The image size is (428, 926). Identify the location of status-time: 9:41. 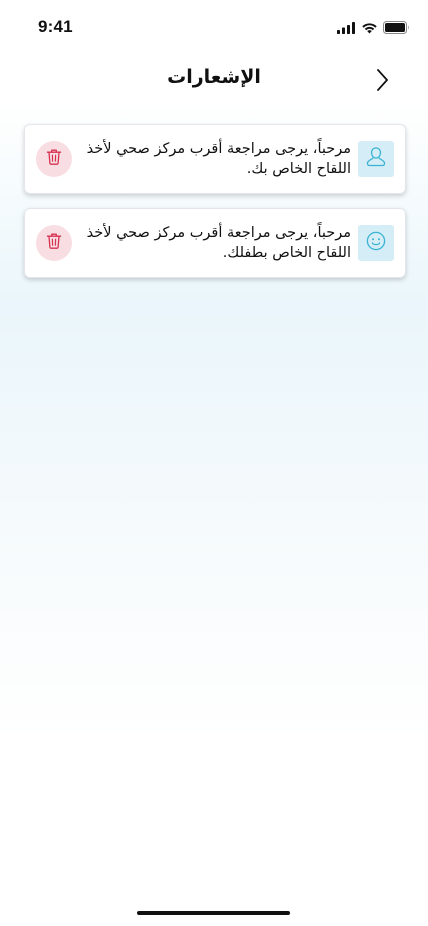
(55, 26).